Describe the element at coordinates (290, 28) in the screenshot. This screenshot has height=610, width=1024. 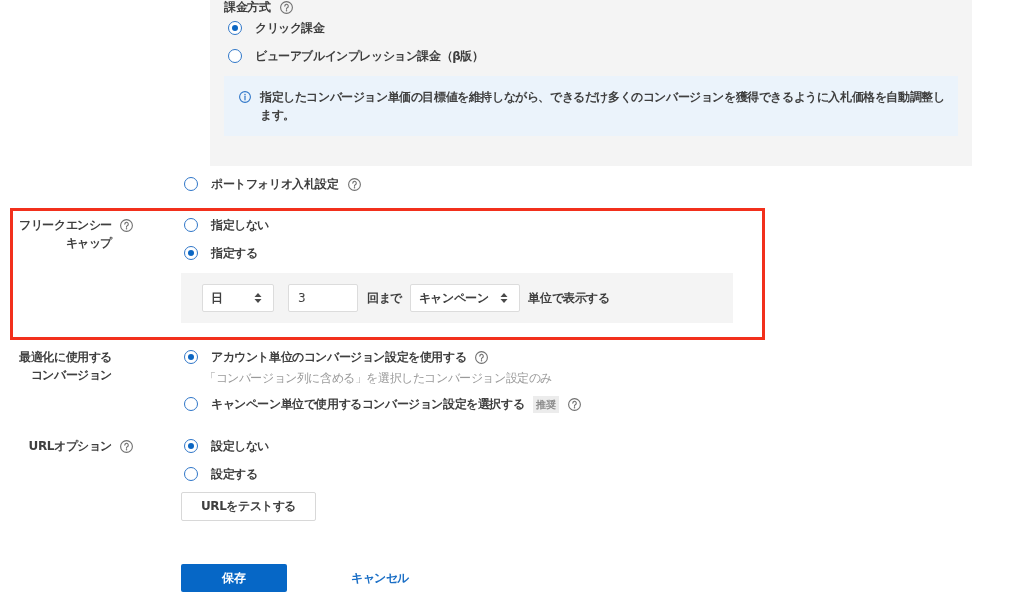
I see `option-label: クリック課金` at that location.